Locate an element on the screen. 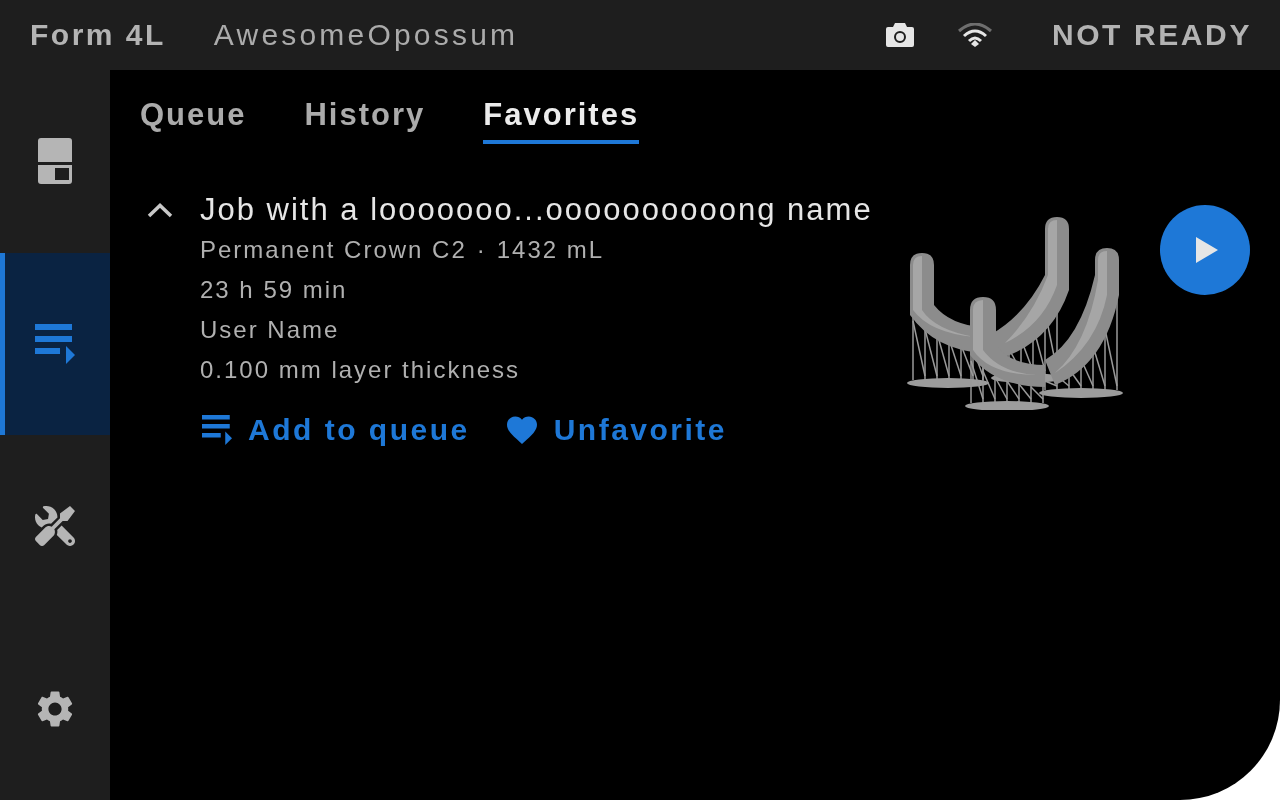 Image resolution: width=1280 pixels, height=800 pixels. tools-icon is located at coordinates (55, 526).